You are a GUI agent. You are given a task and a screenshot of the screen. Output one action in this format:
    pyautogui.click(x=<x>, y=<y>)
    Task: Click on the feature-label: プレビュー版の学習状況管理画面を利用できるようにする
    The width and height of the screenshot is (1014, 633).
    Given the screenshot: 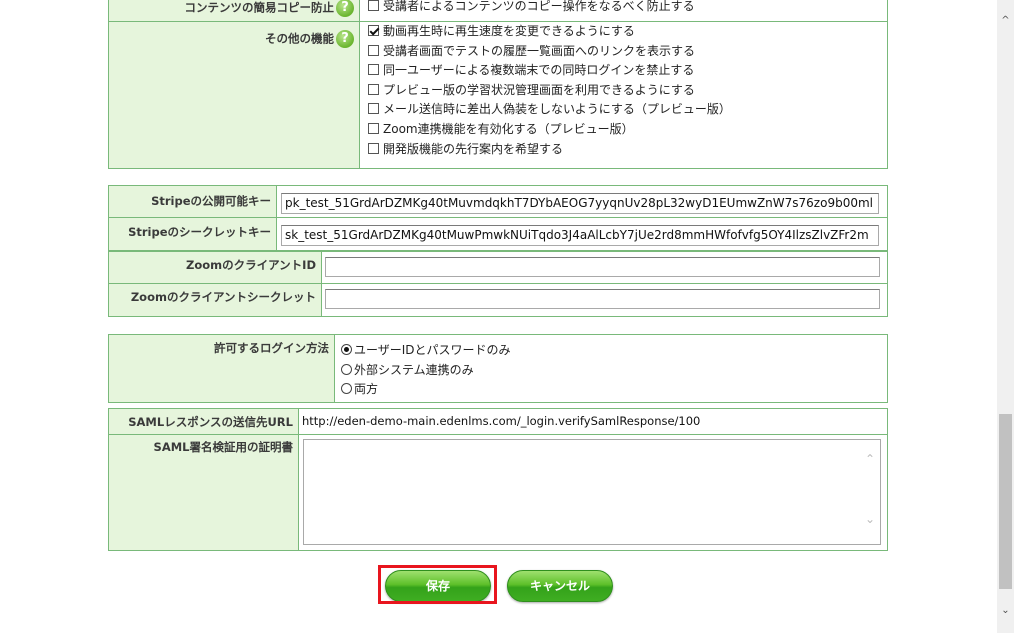 What is the action you would take?
    pyautogui.click(x=539, y=89)
    